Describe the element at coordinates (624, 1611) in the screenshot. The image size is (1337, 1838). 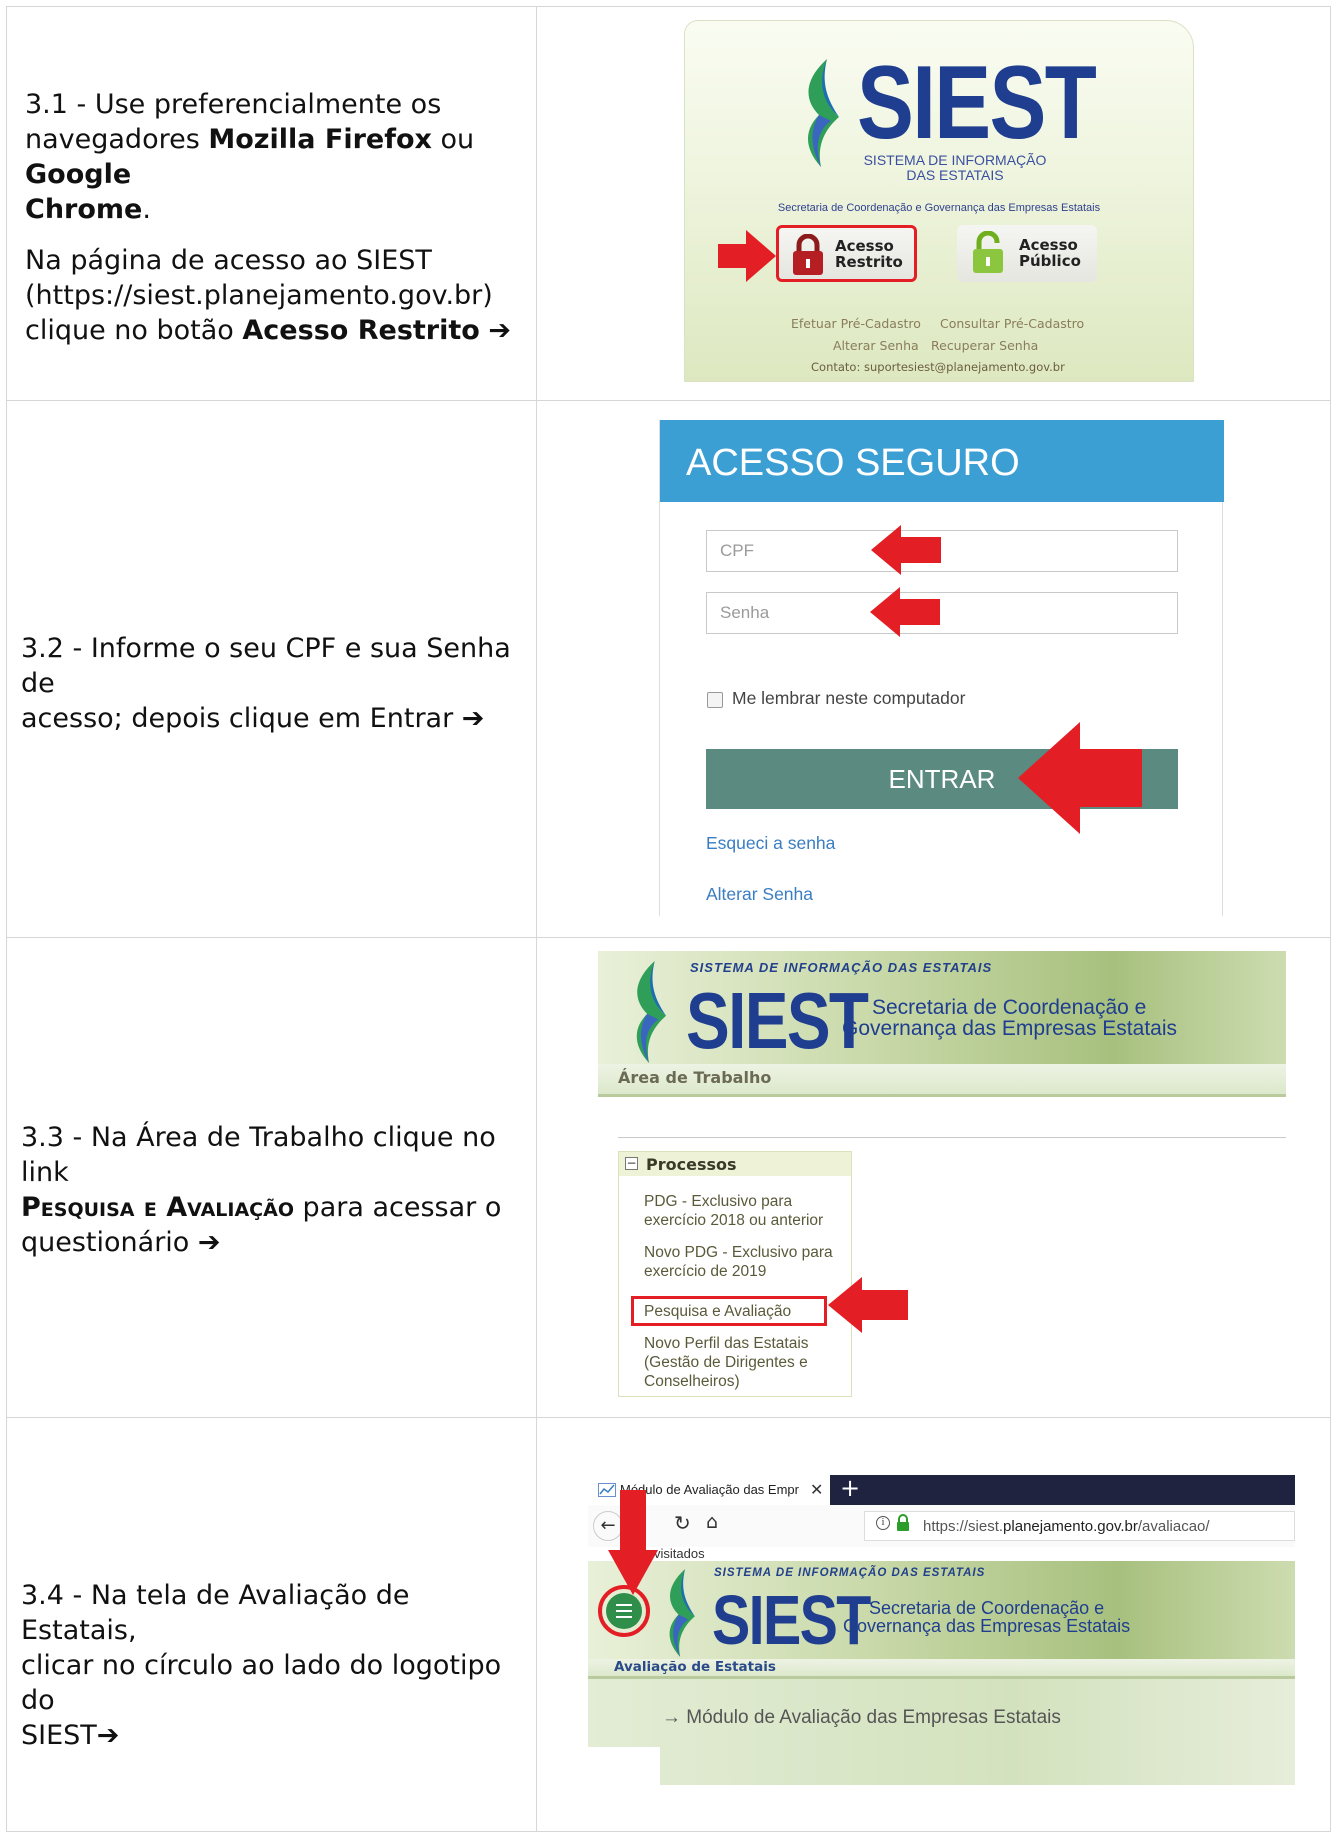
I see `hamburger-menu-button` at that location.